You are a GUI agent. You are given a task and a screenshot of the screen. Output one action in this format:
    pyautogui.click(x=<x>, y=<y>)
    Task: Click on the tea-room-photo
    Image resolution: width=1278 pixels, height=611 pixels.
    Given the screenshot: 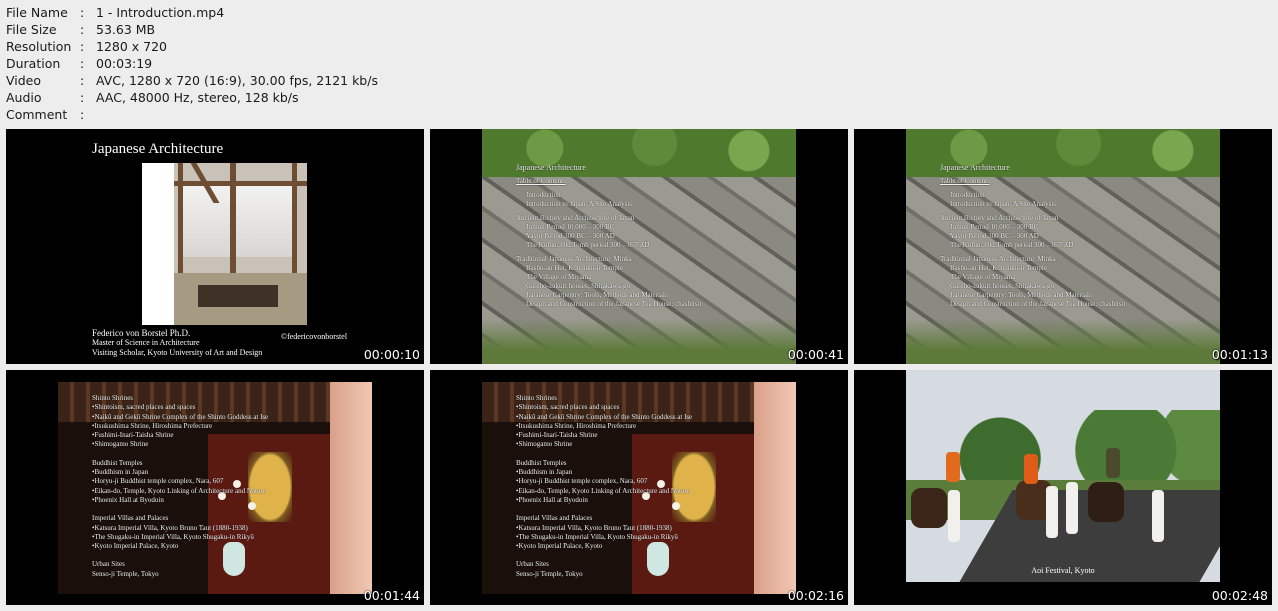 What is the action you would take?
    pyautogui.click(x=224, y=244)
    